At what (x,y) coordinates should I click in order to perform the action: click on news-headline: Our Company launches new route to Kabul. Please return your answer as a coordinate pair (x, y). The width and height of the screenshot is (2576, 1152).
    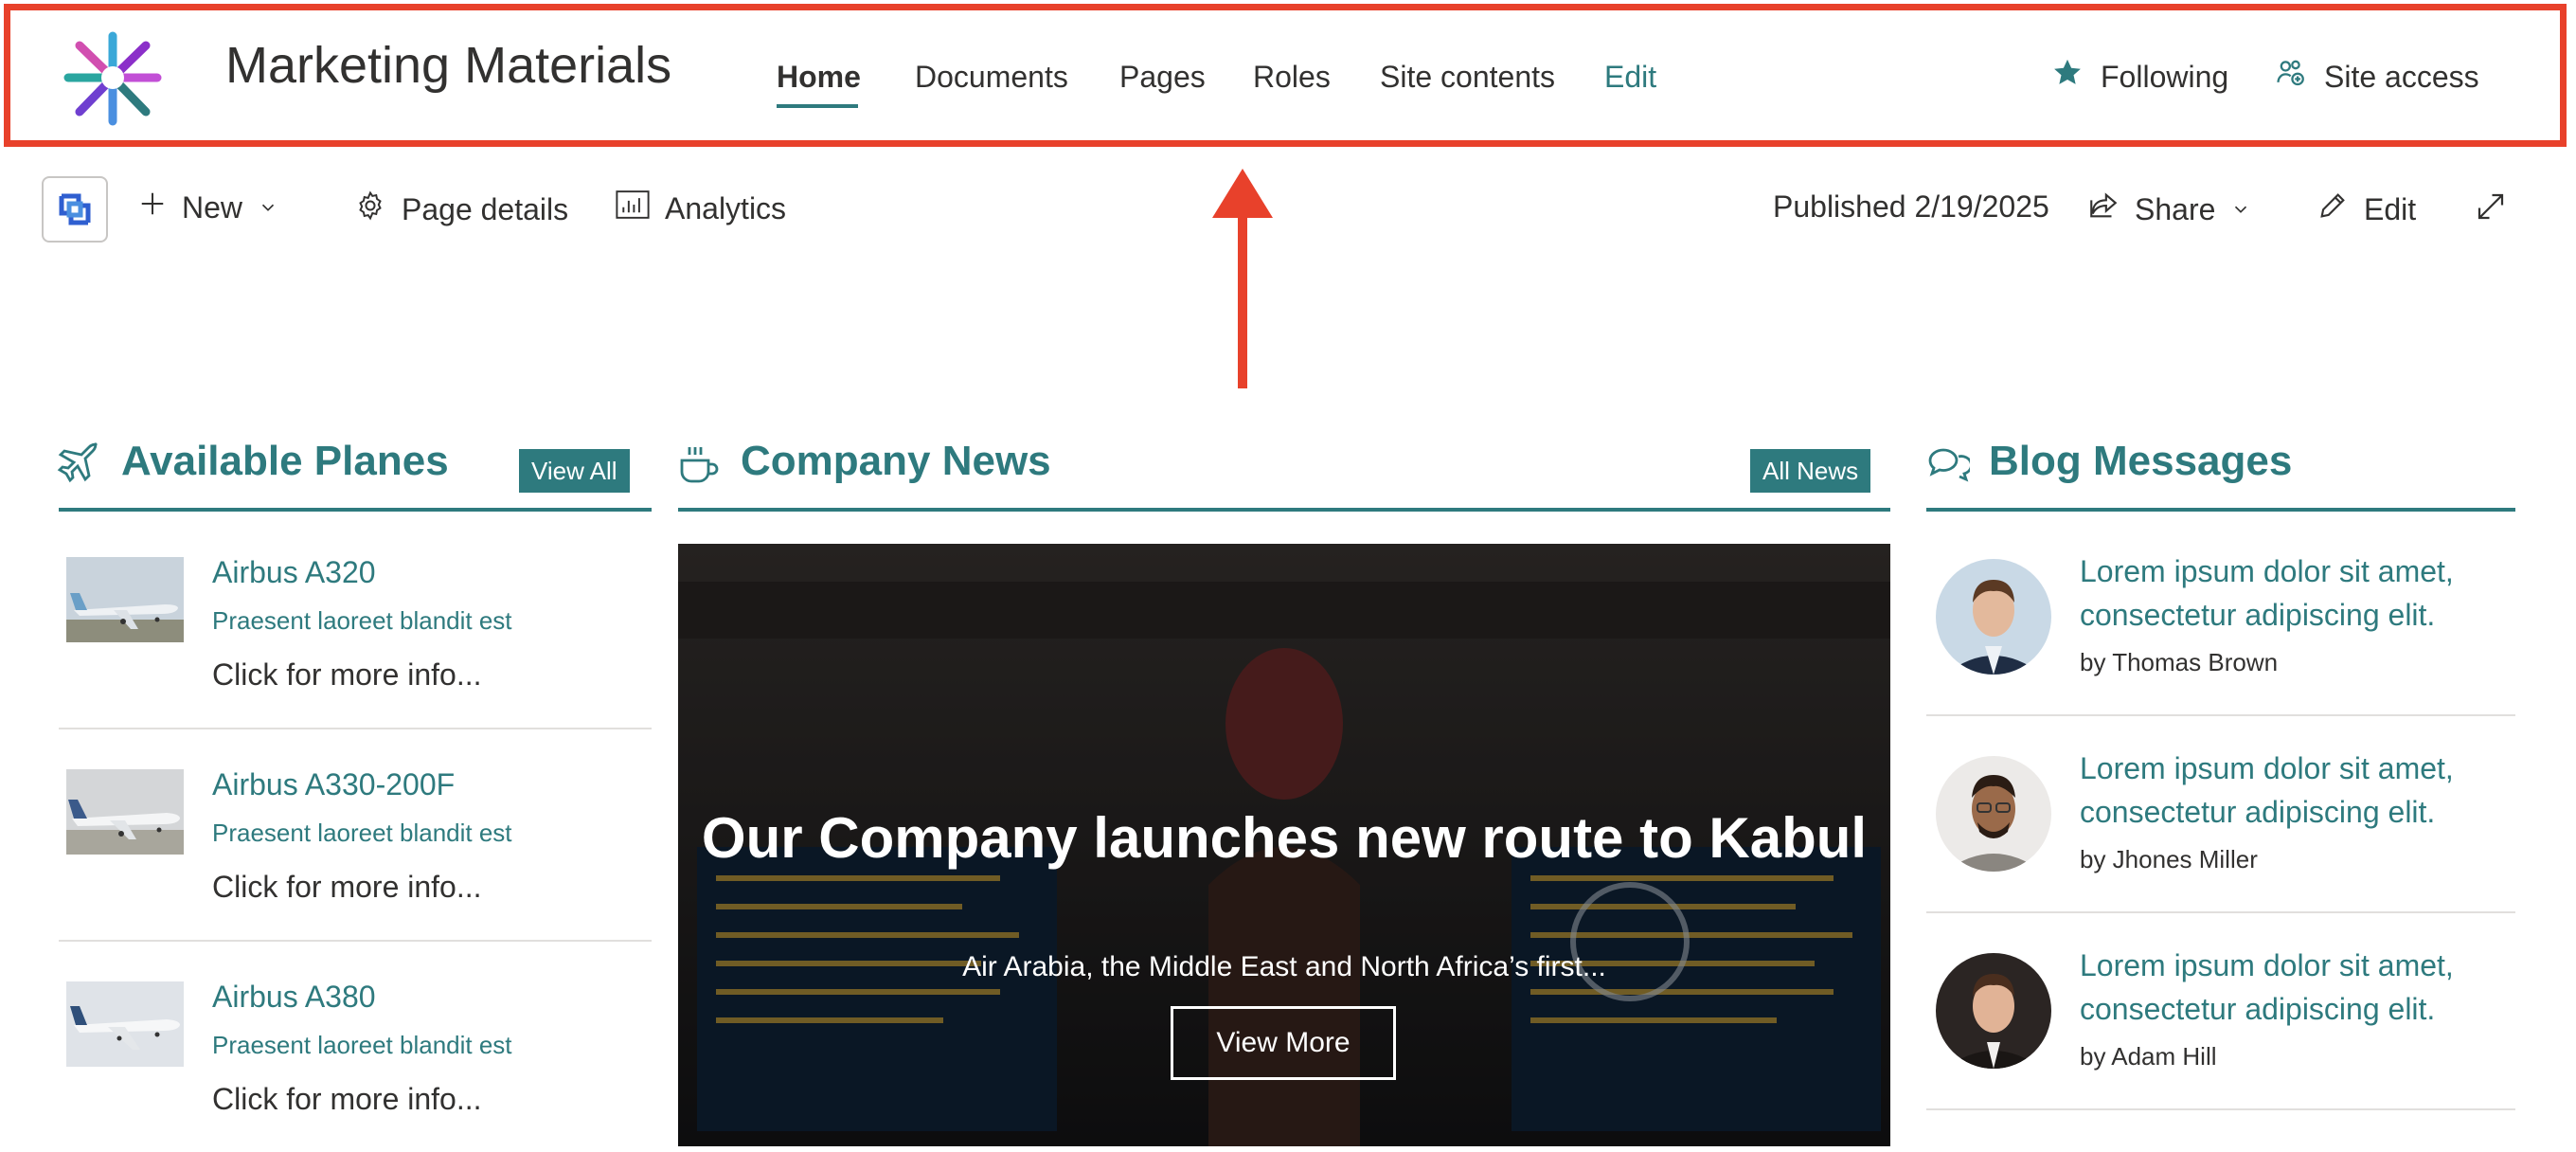
    Looking at the image, I should click on (1284, 838).